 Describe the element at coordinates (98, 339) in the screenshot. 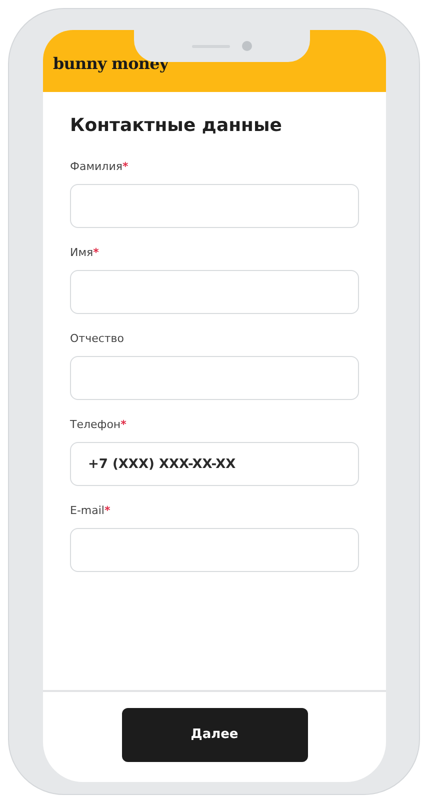

I see `field-label: Отчество` at that location.